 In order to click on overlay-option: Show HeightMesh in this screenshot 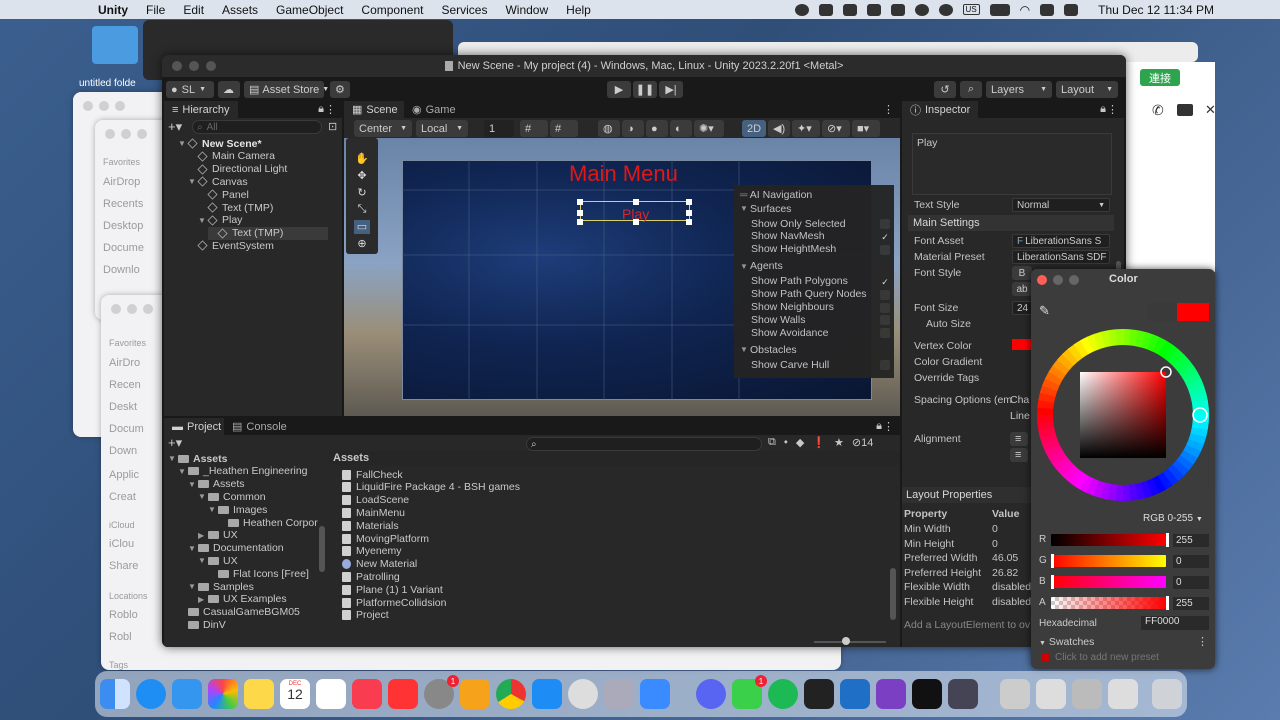, I will do `click(793, 249)`.